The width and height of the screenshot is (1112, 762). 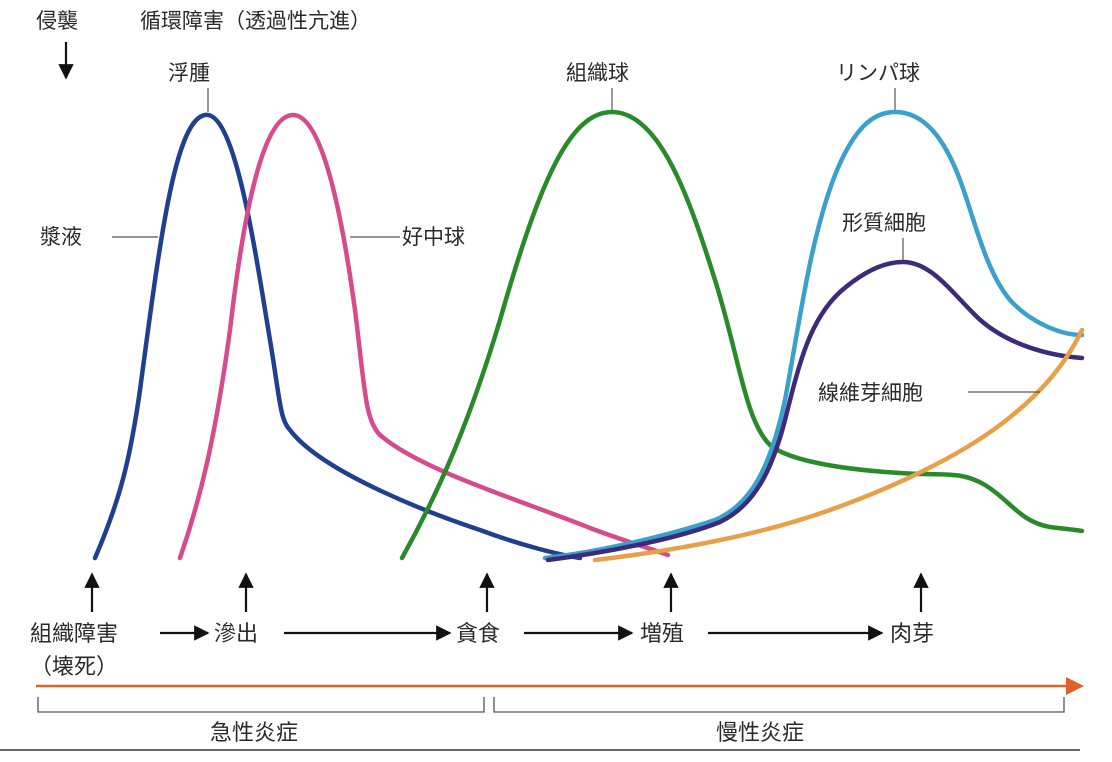 I want to click on invasion-label: 侵襲, so click(x=57, y=21).